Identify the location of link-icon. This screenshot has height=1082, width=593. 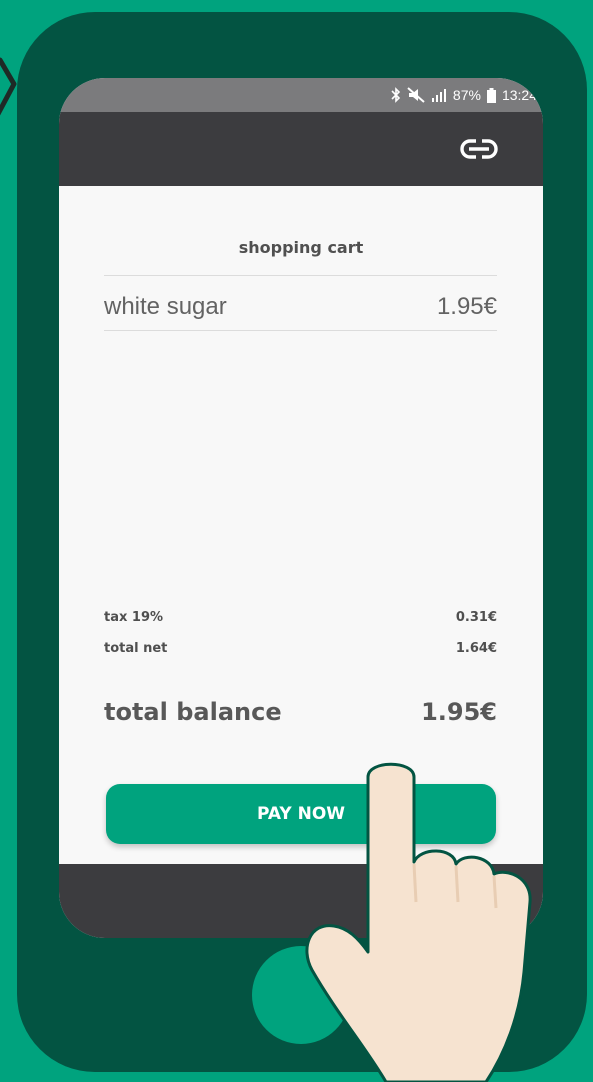
(479, 149).